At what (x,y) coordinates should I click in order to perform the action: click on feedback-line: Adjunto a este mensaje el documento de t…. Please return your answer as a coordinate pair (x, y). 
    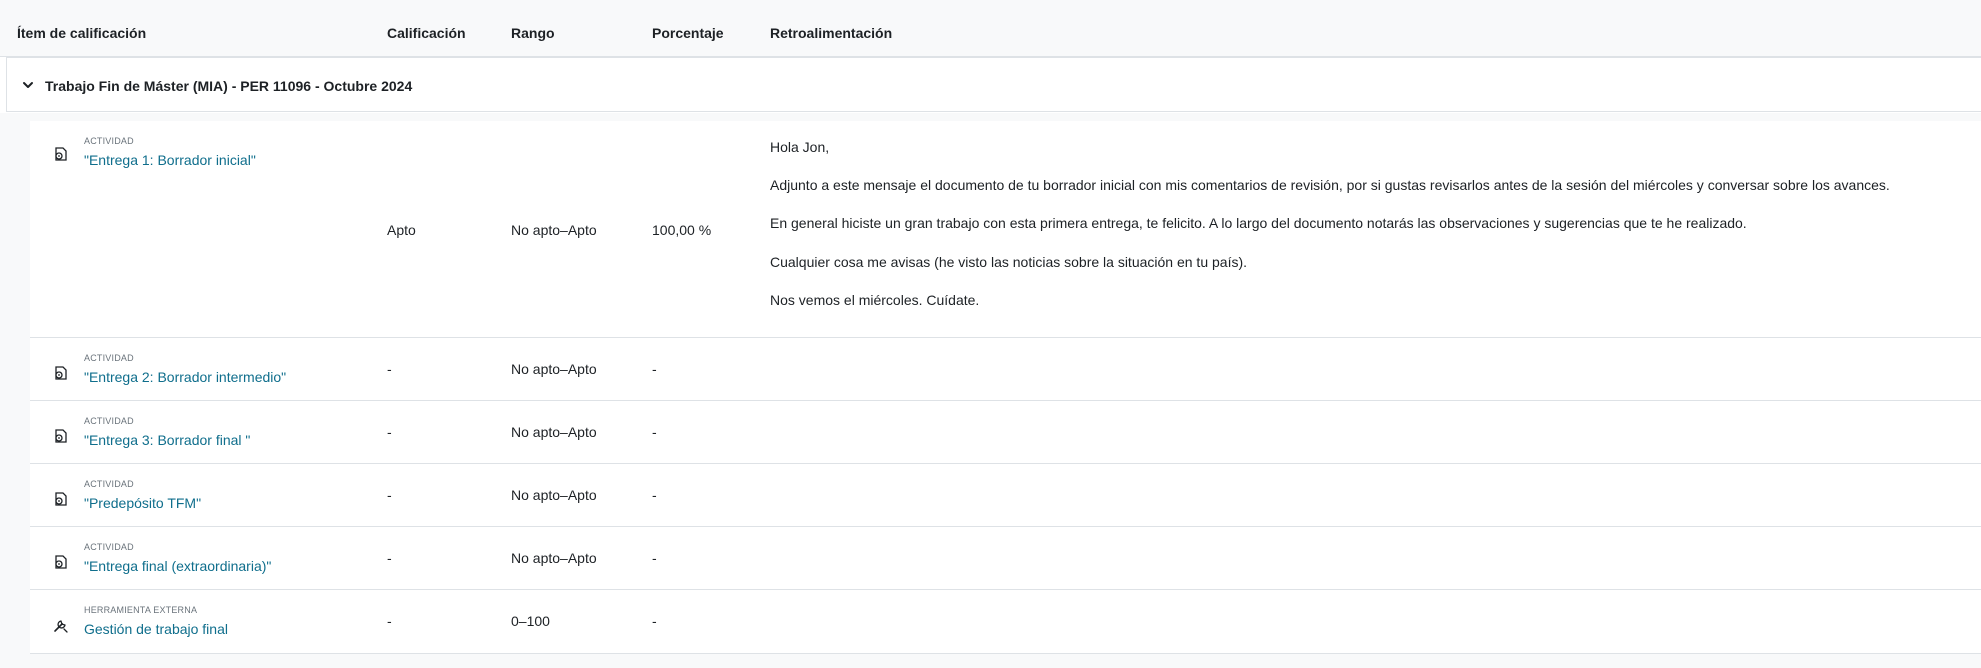
    Looking at the image, I should click on (1330, 185).